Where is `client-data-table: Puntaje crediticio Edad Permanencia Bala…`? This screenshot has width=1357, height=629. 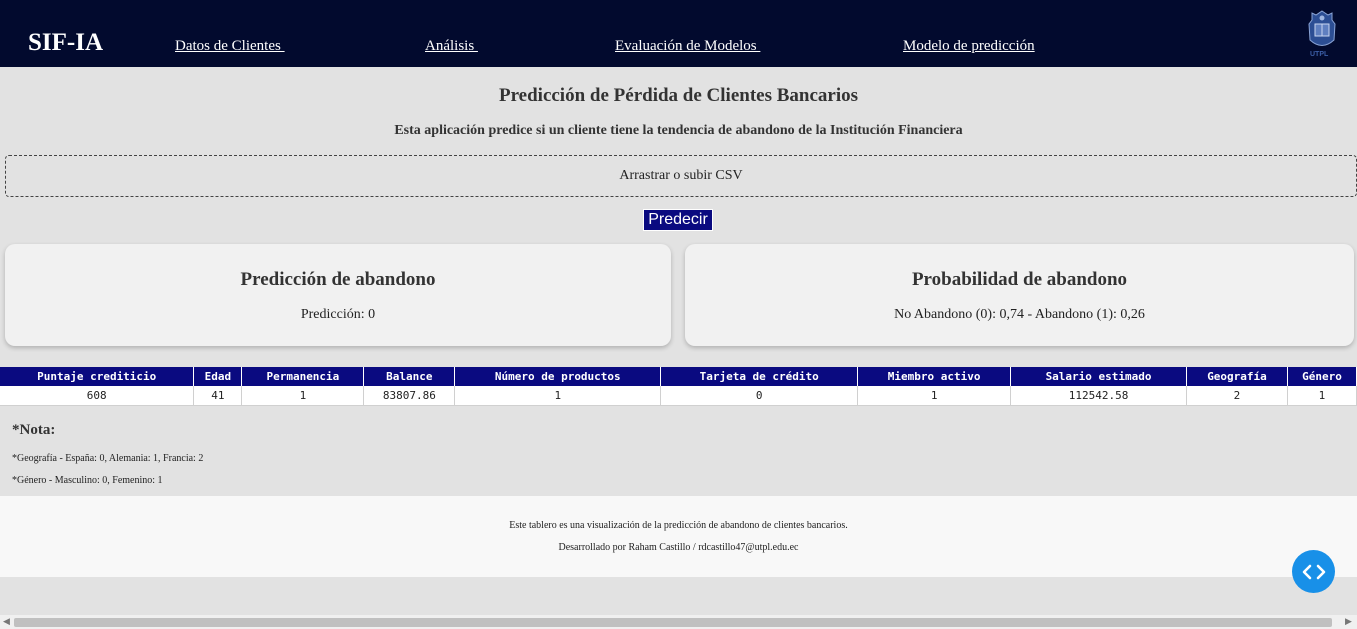
client-data-table: Puntaje crediticio Edad Permanencia Bala… is located at coordinates (678, 386).